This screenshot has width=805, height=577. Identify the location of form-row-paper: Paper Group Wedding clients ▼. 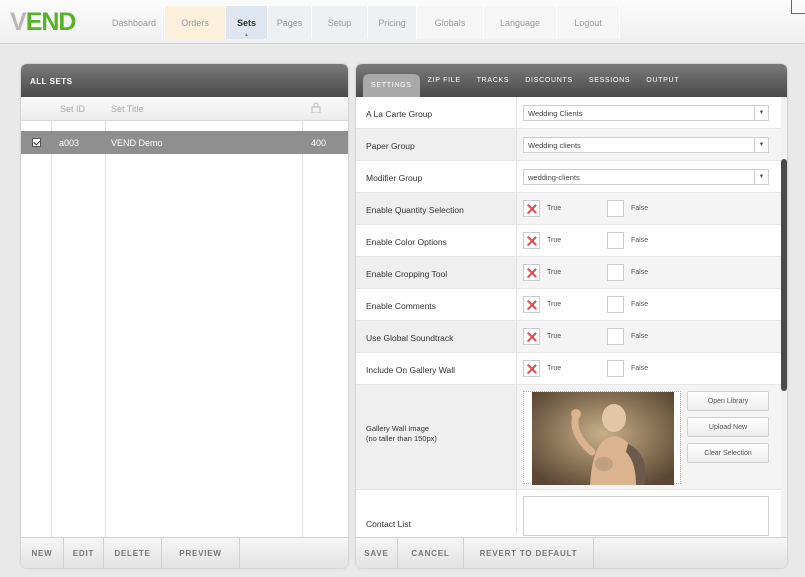
(568, 145).